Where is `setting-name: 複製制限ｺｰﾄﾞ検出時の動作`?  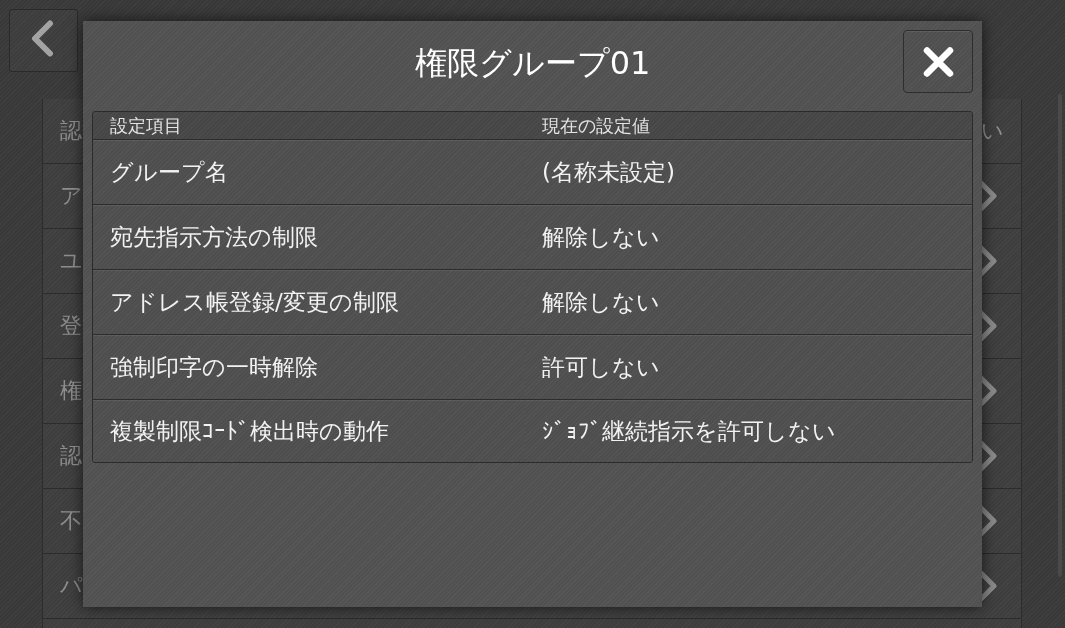
setting-name: 複製制限ｺｰﾄﾞ検出時の動作 is located at coordinates (249, 431).